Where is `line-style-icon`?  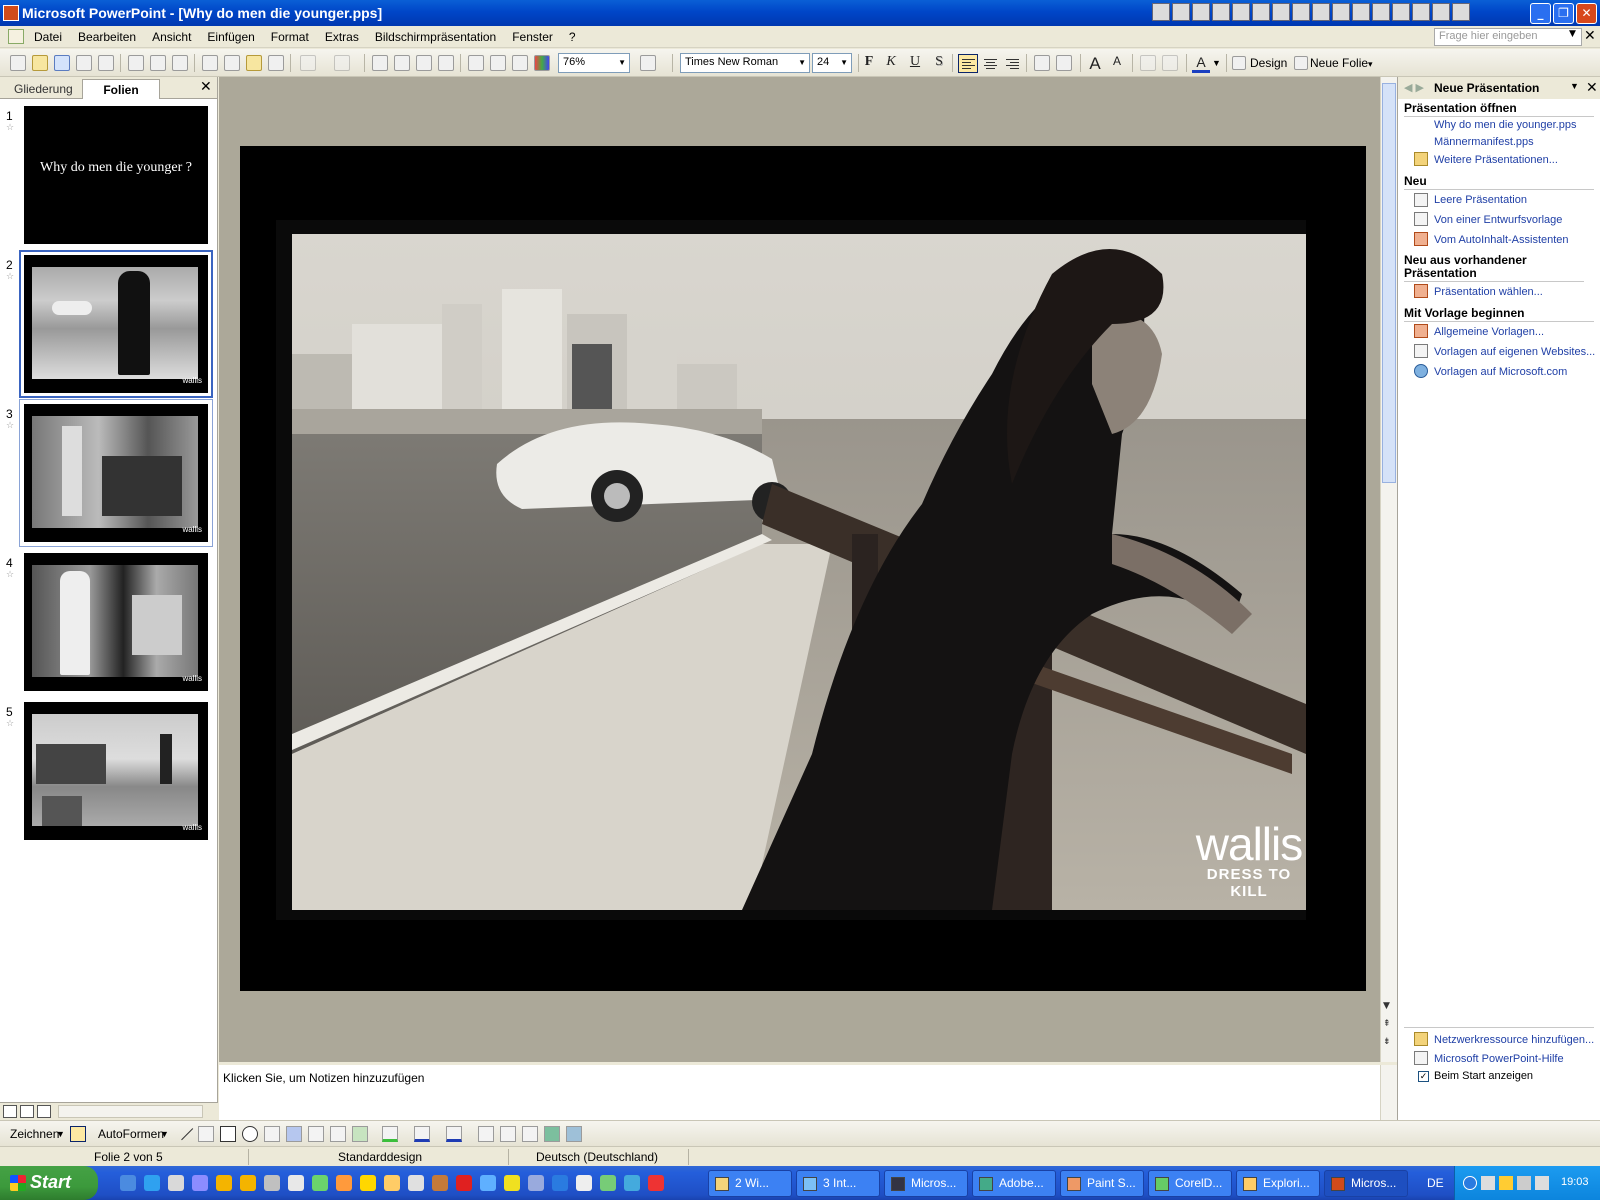 line-style-icon is located at coordinates (486, 1134).